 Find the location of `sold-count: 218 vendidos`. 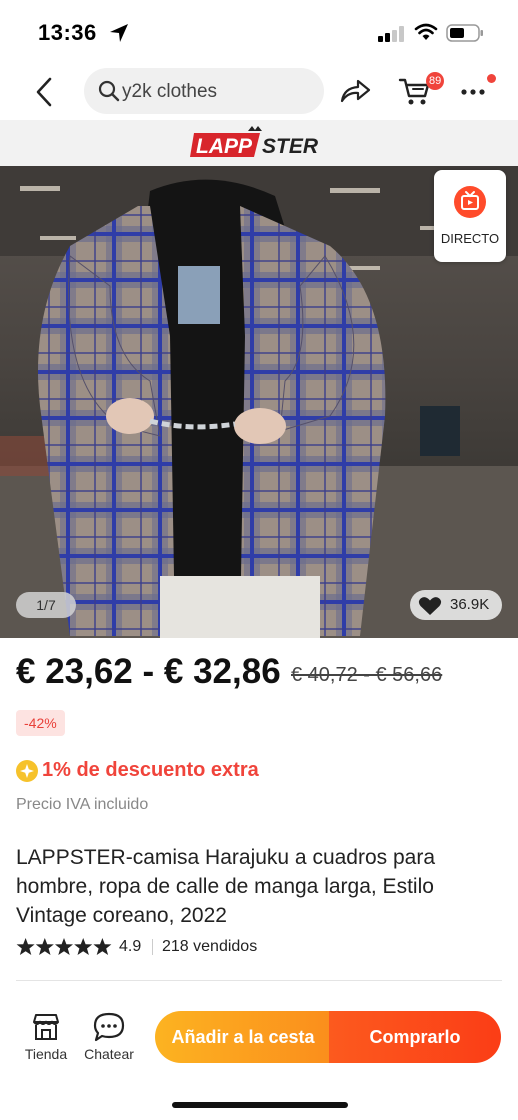

sold-count: 218 vendidos is located at coordinates (210, 946).